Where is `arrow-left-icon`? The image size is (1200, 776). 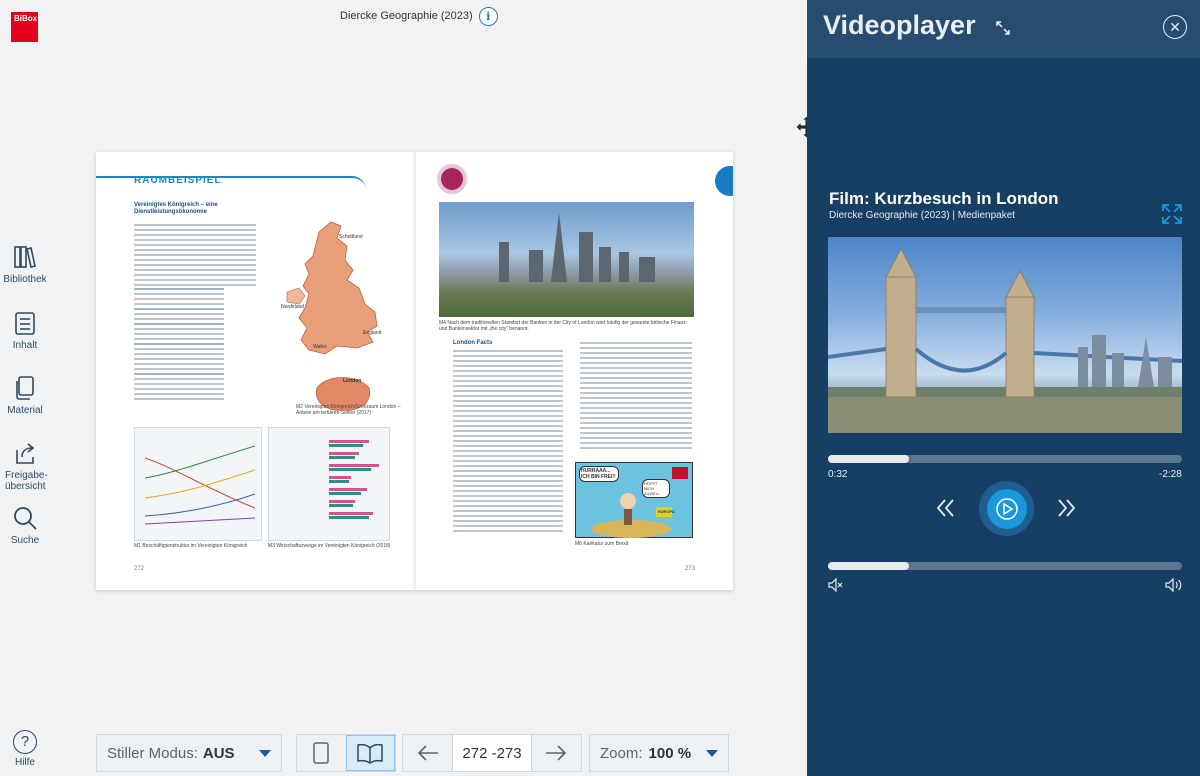 arrow-left-icon is located at coordinates (427, 753).